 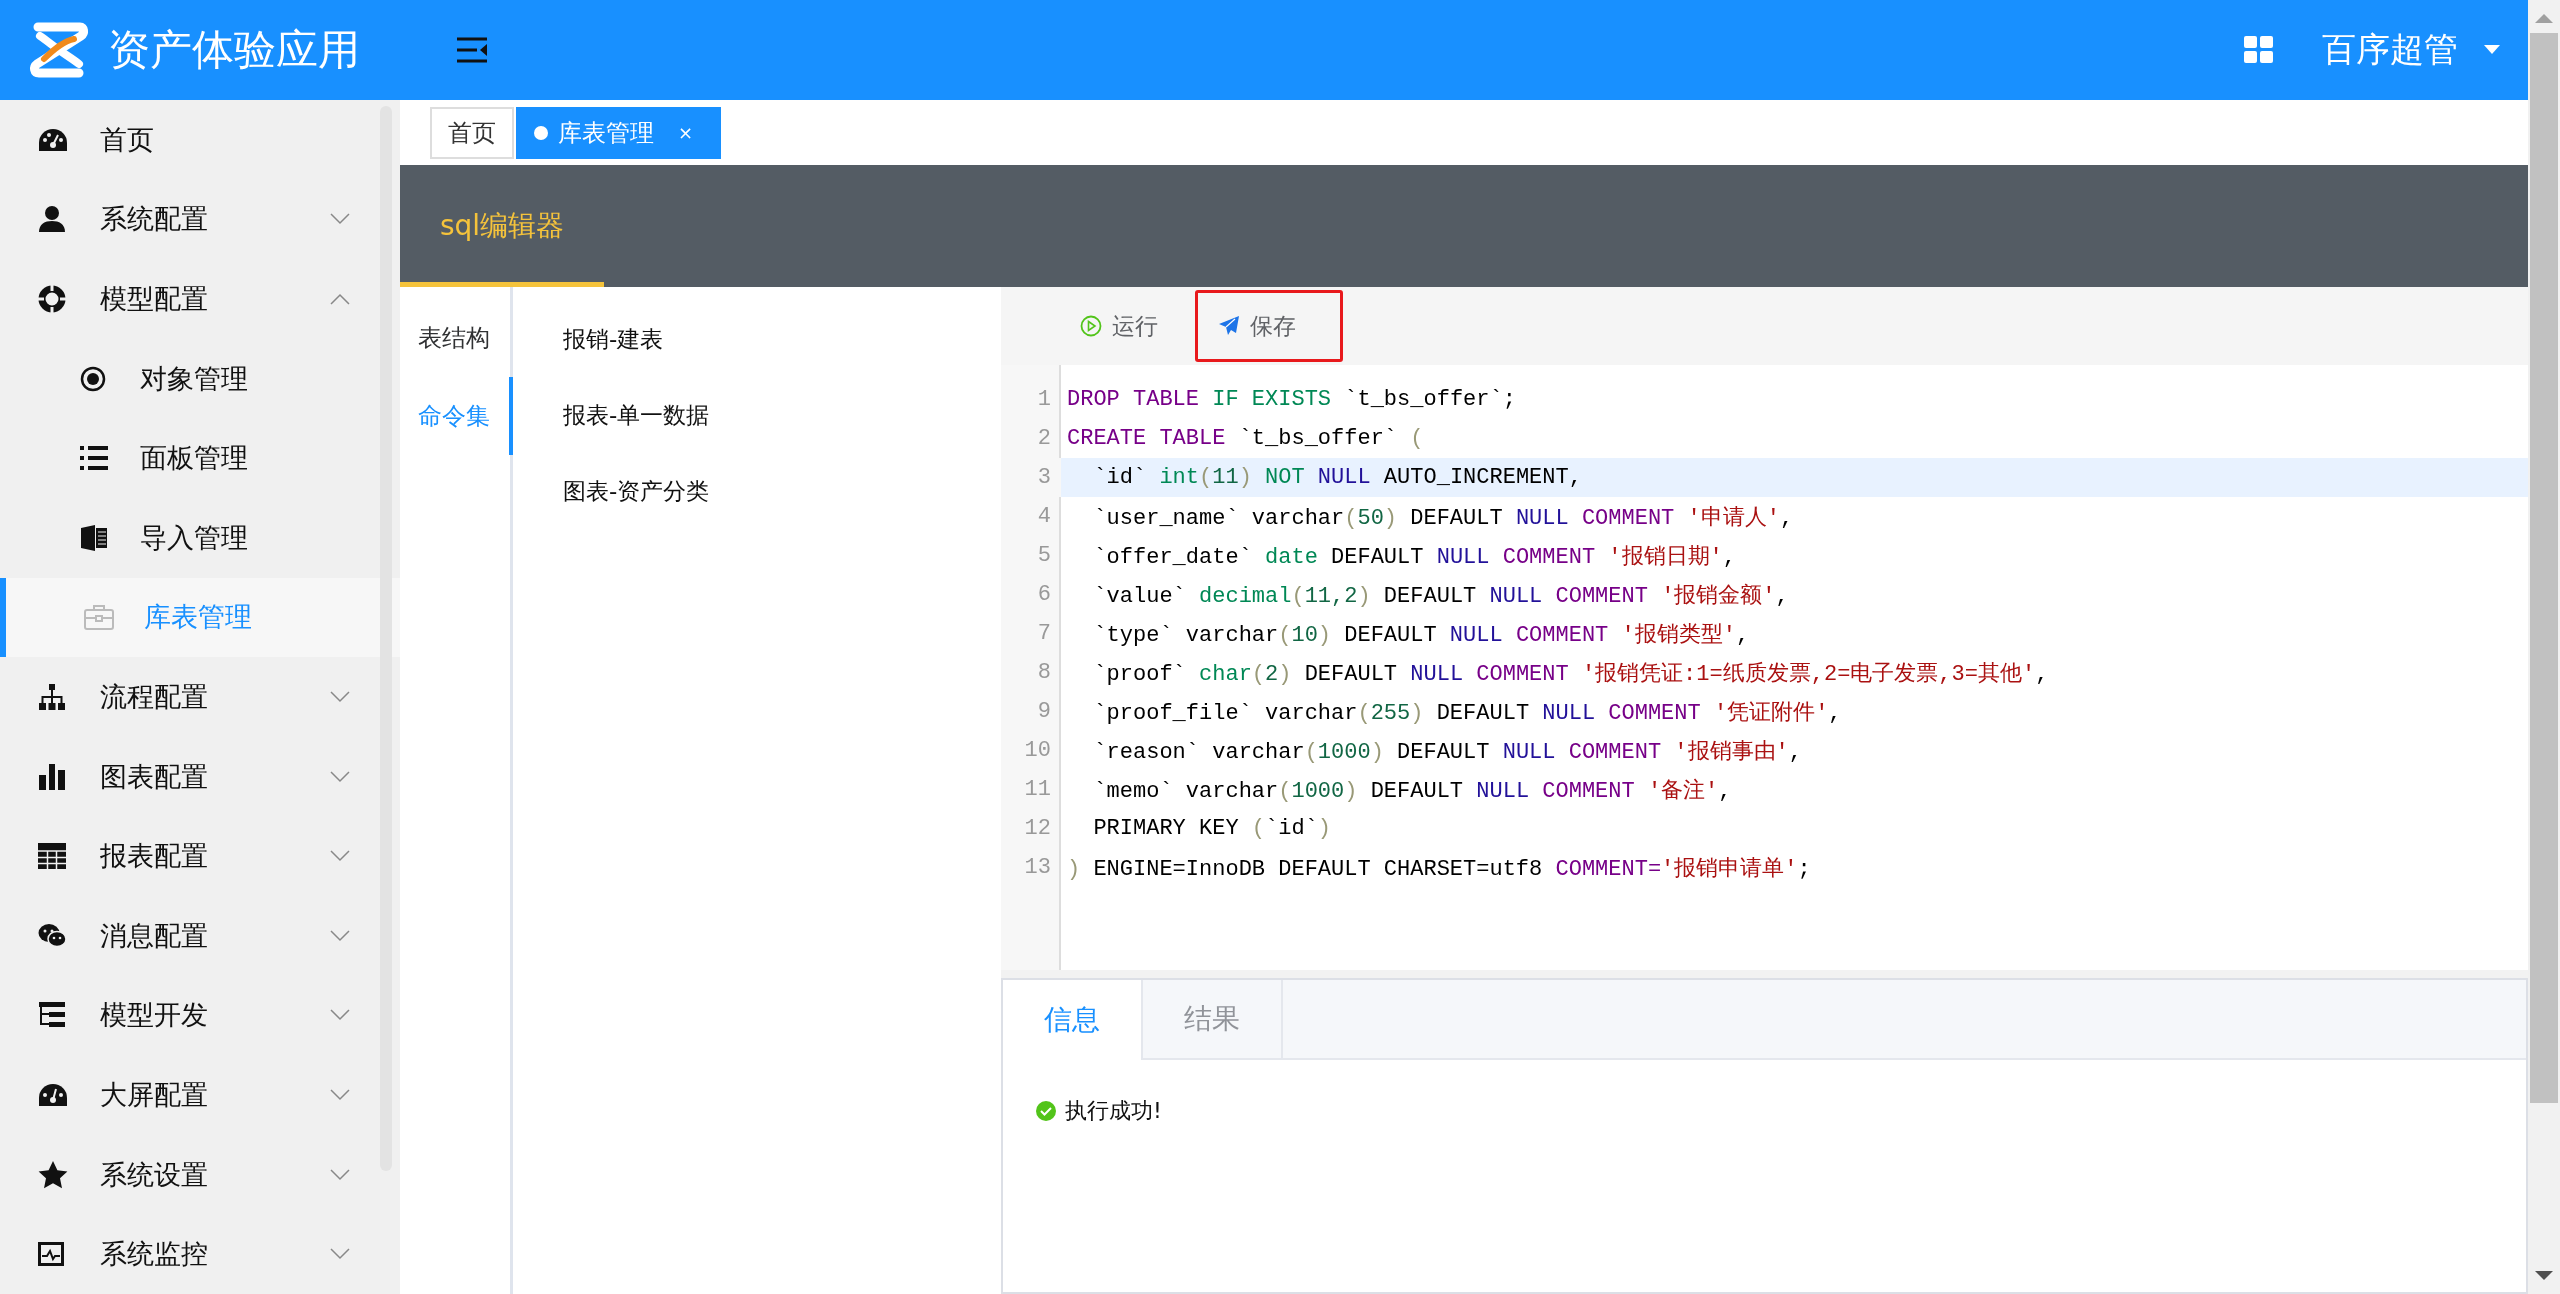 I want to click on menu-item: 系统设置, so click(x=200, y=1174).